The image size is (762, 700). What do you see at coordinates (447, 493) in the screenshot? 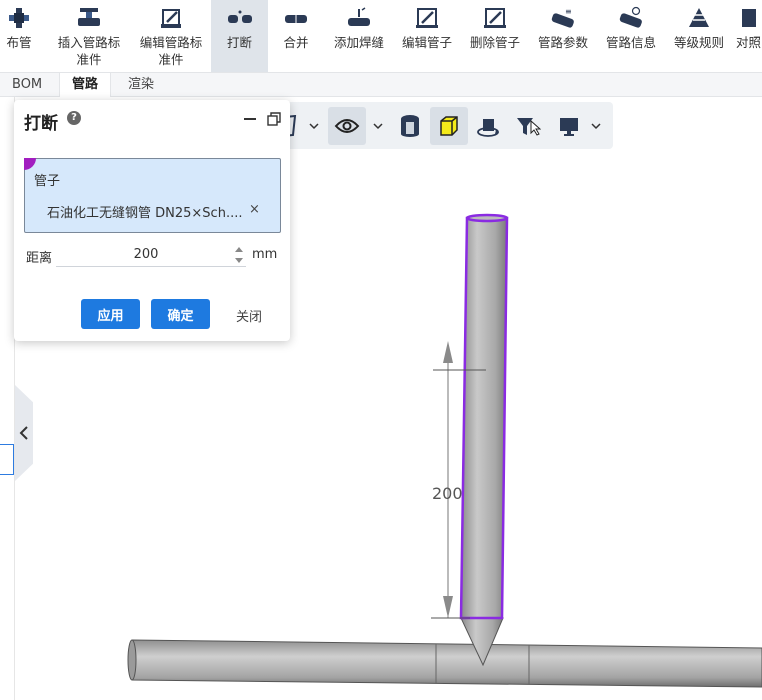
I see `dimension-label: 200` at bounding box center [447, 493].